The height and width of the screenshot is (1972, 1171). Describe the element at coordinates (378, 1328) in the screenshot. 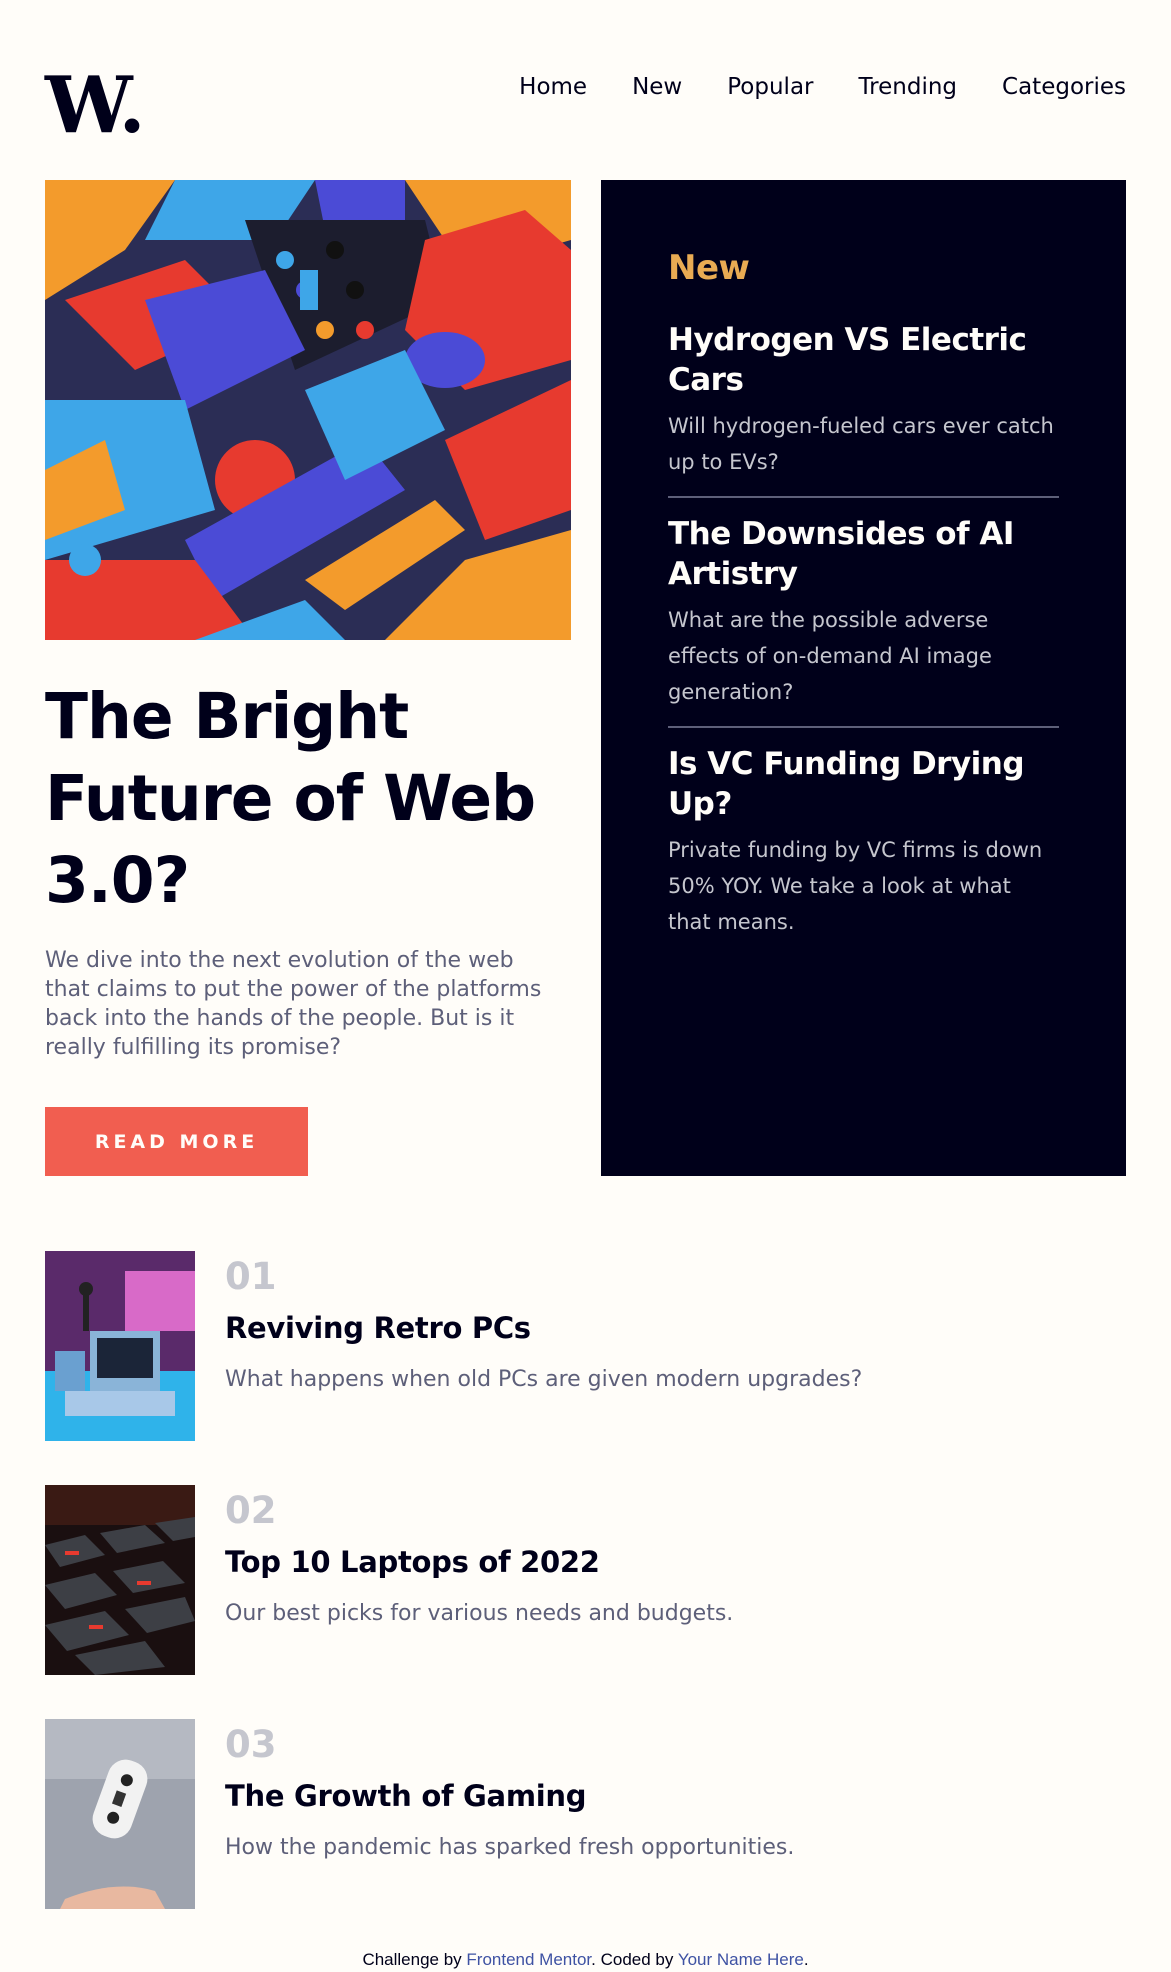

I see `list-title: Reviving Retro PCs` at that location.